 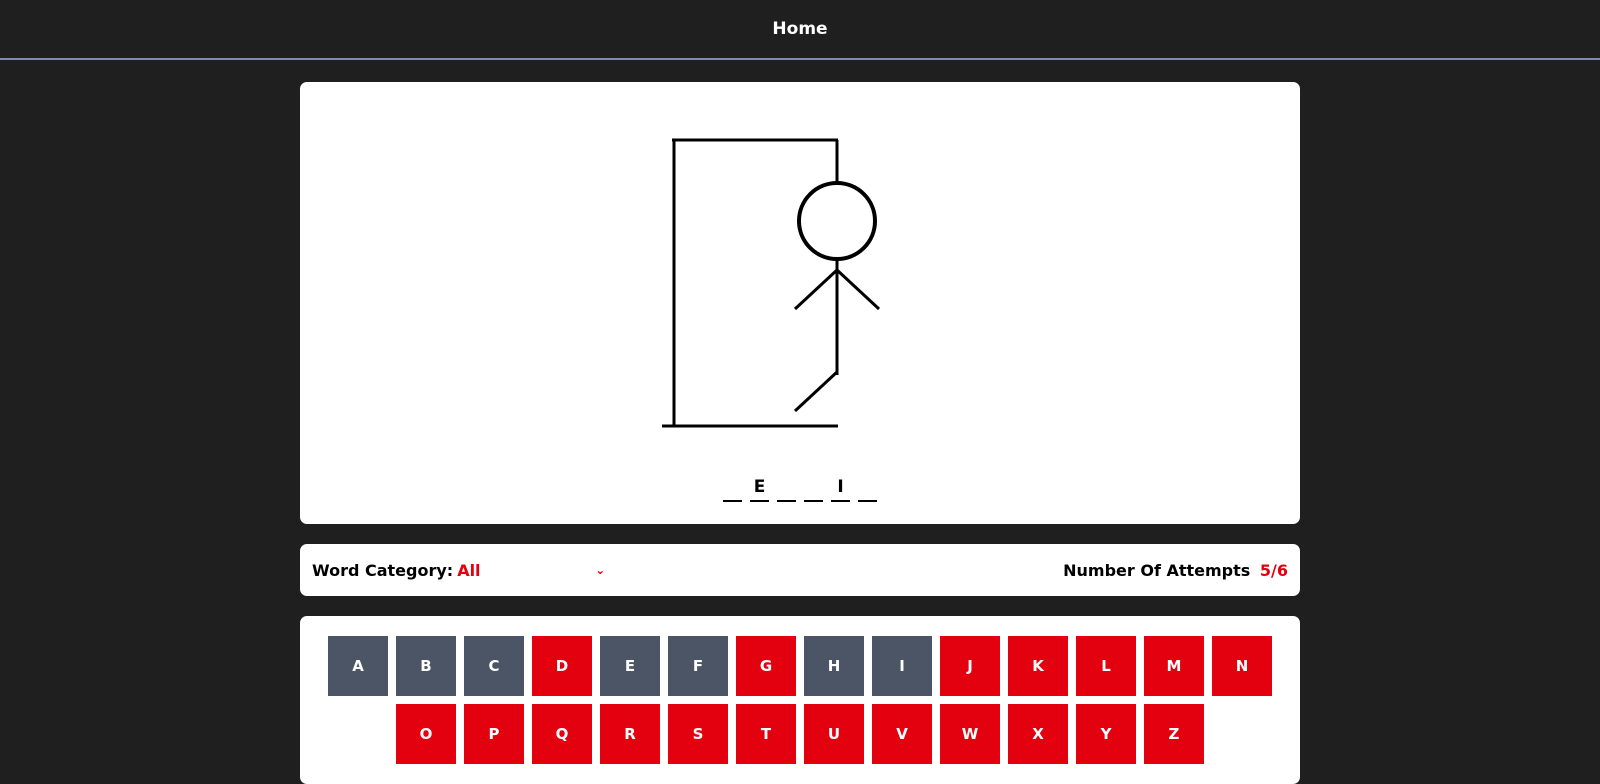 I want to click on chevron-down-icon: ⌄, so click(x=600, y=570).